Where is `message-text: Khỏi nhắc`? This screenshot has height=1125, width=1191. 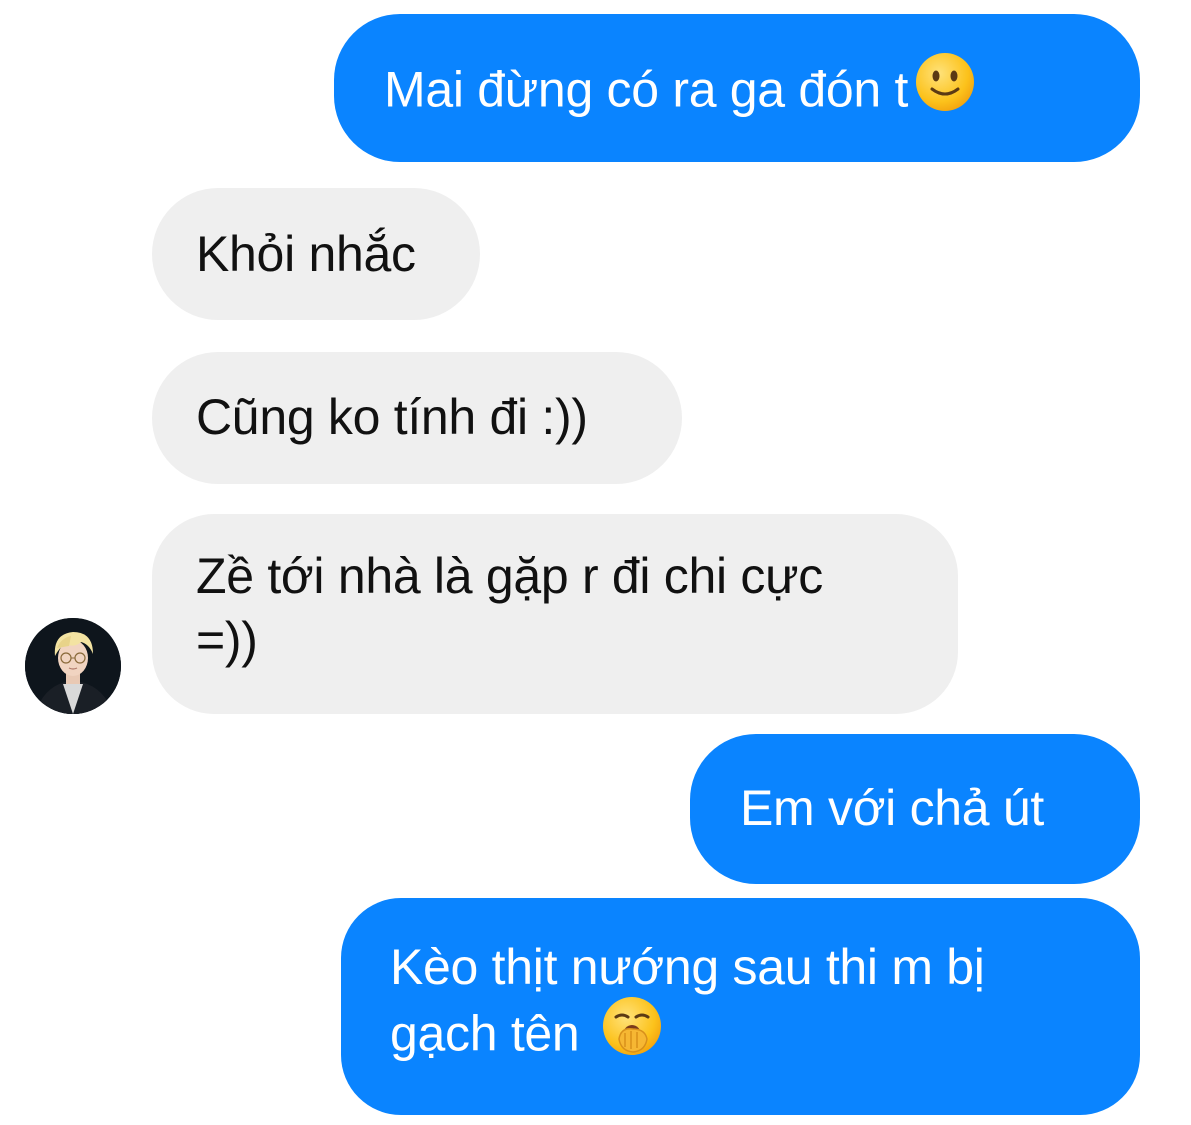
message-text: Khỏi nhắc is located at coordinates (306, 254).